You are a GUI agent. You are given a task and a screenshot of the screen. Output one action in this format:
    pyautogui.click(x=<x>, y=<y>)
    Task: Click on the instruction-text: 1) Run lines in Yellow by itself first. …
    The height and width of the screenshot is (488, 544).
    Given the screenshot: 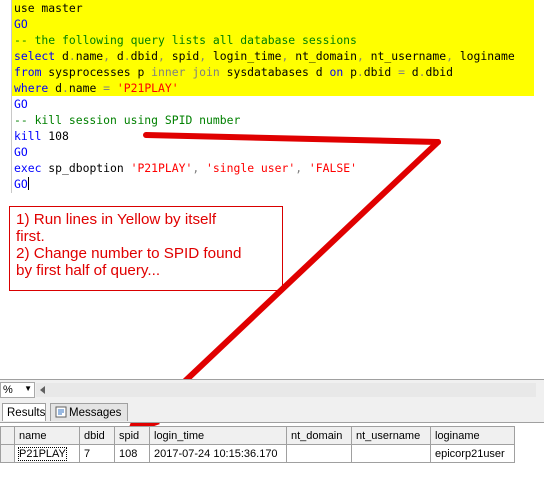 What is the action you would take?
    pyautogui.click(x=129, y=245)
    